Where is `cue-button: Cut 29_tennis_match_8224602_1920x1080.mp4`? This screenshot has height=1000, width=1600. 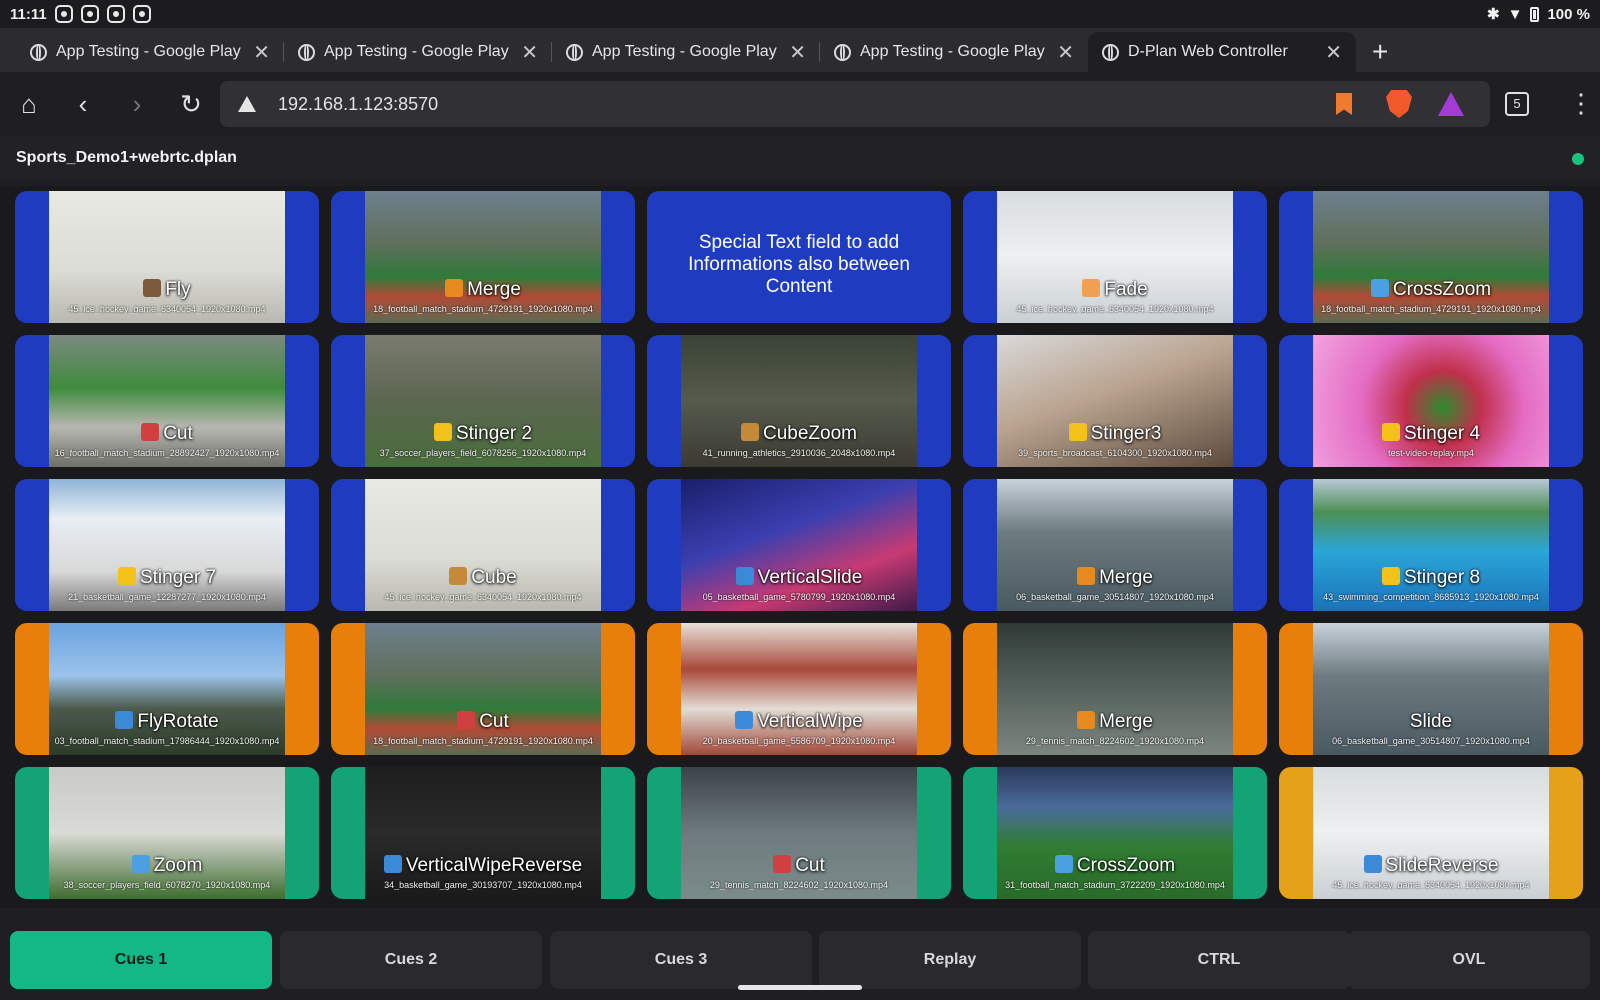 cue-button: Cut 29_tennis_match_8224602_1920x1080.mp4 is located at coordinates (799, 833).